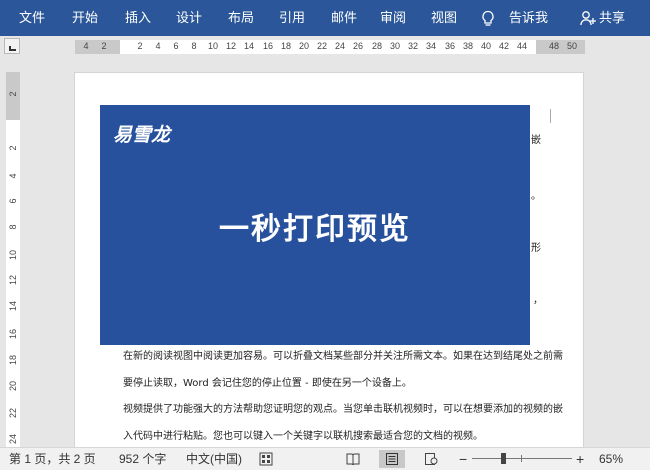  Describe the element at coordinates (142, 135) in the screenshot. I see `brand-logo: 易雪龙` at that location.